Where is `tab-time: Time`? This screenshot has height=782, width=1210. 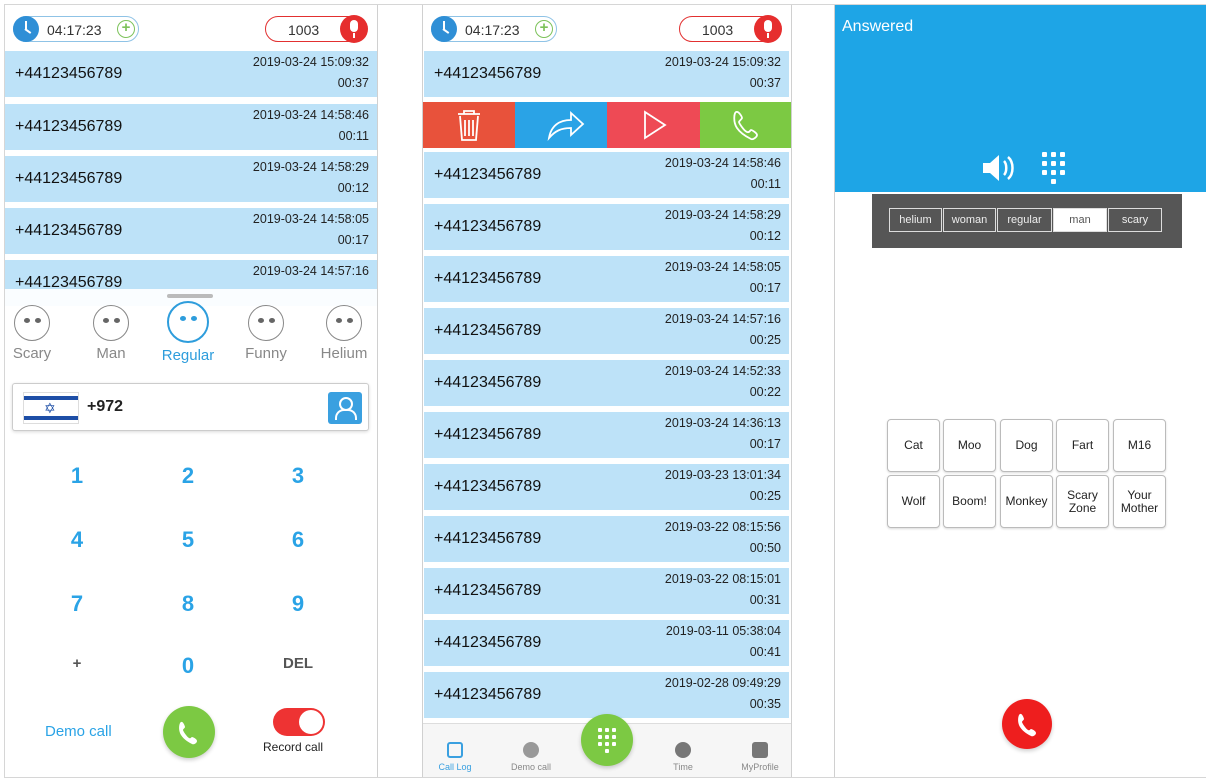
tab-time: Time is located at coordinates (683, 757).